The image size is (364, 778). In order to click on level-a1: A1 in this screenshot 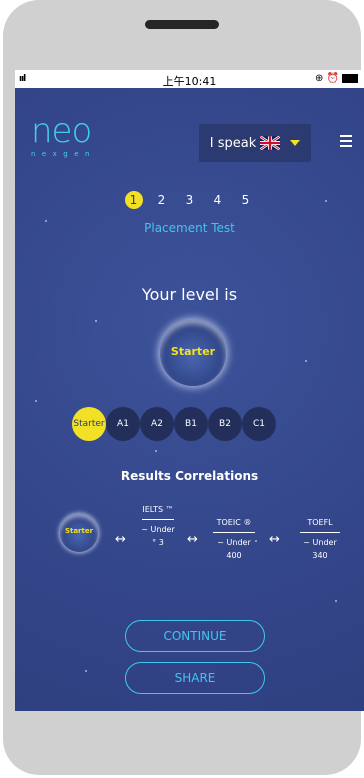, I will do `click(123, 424)`.